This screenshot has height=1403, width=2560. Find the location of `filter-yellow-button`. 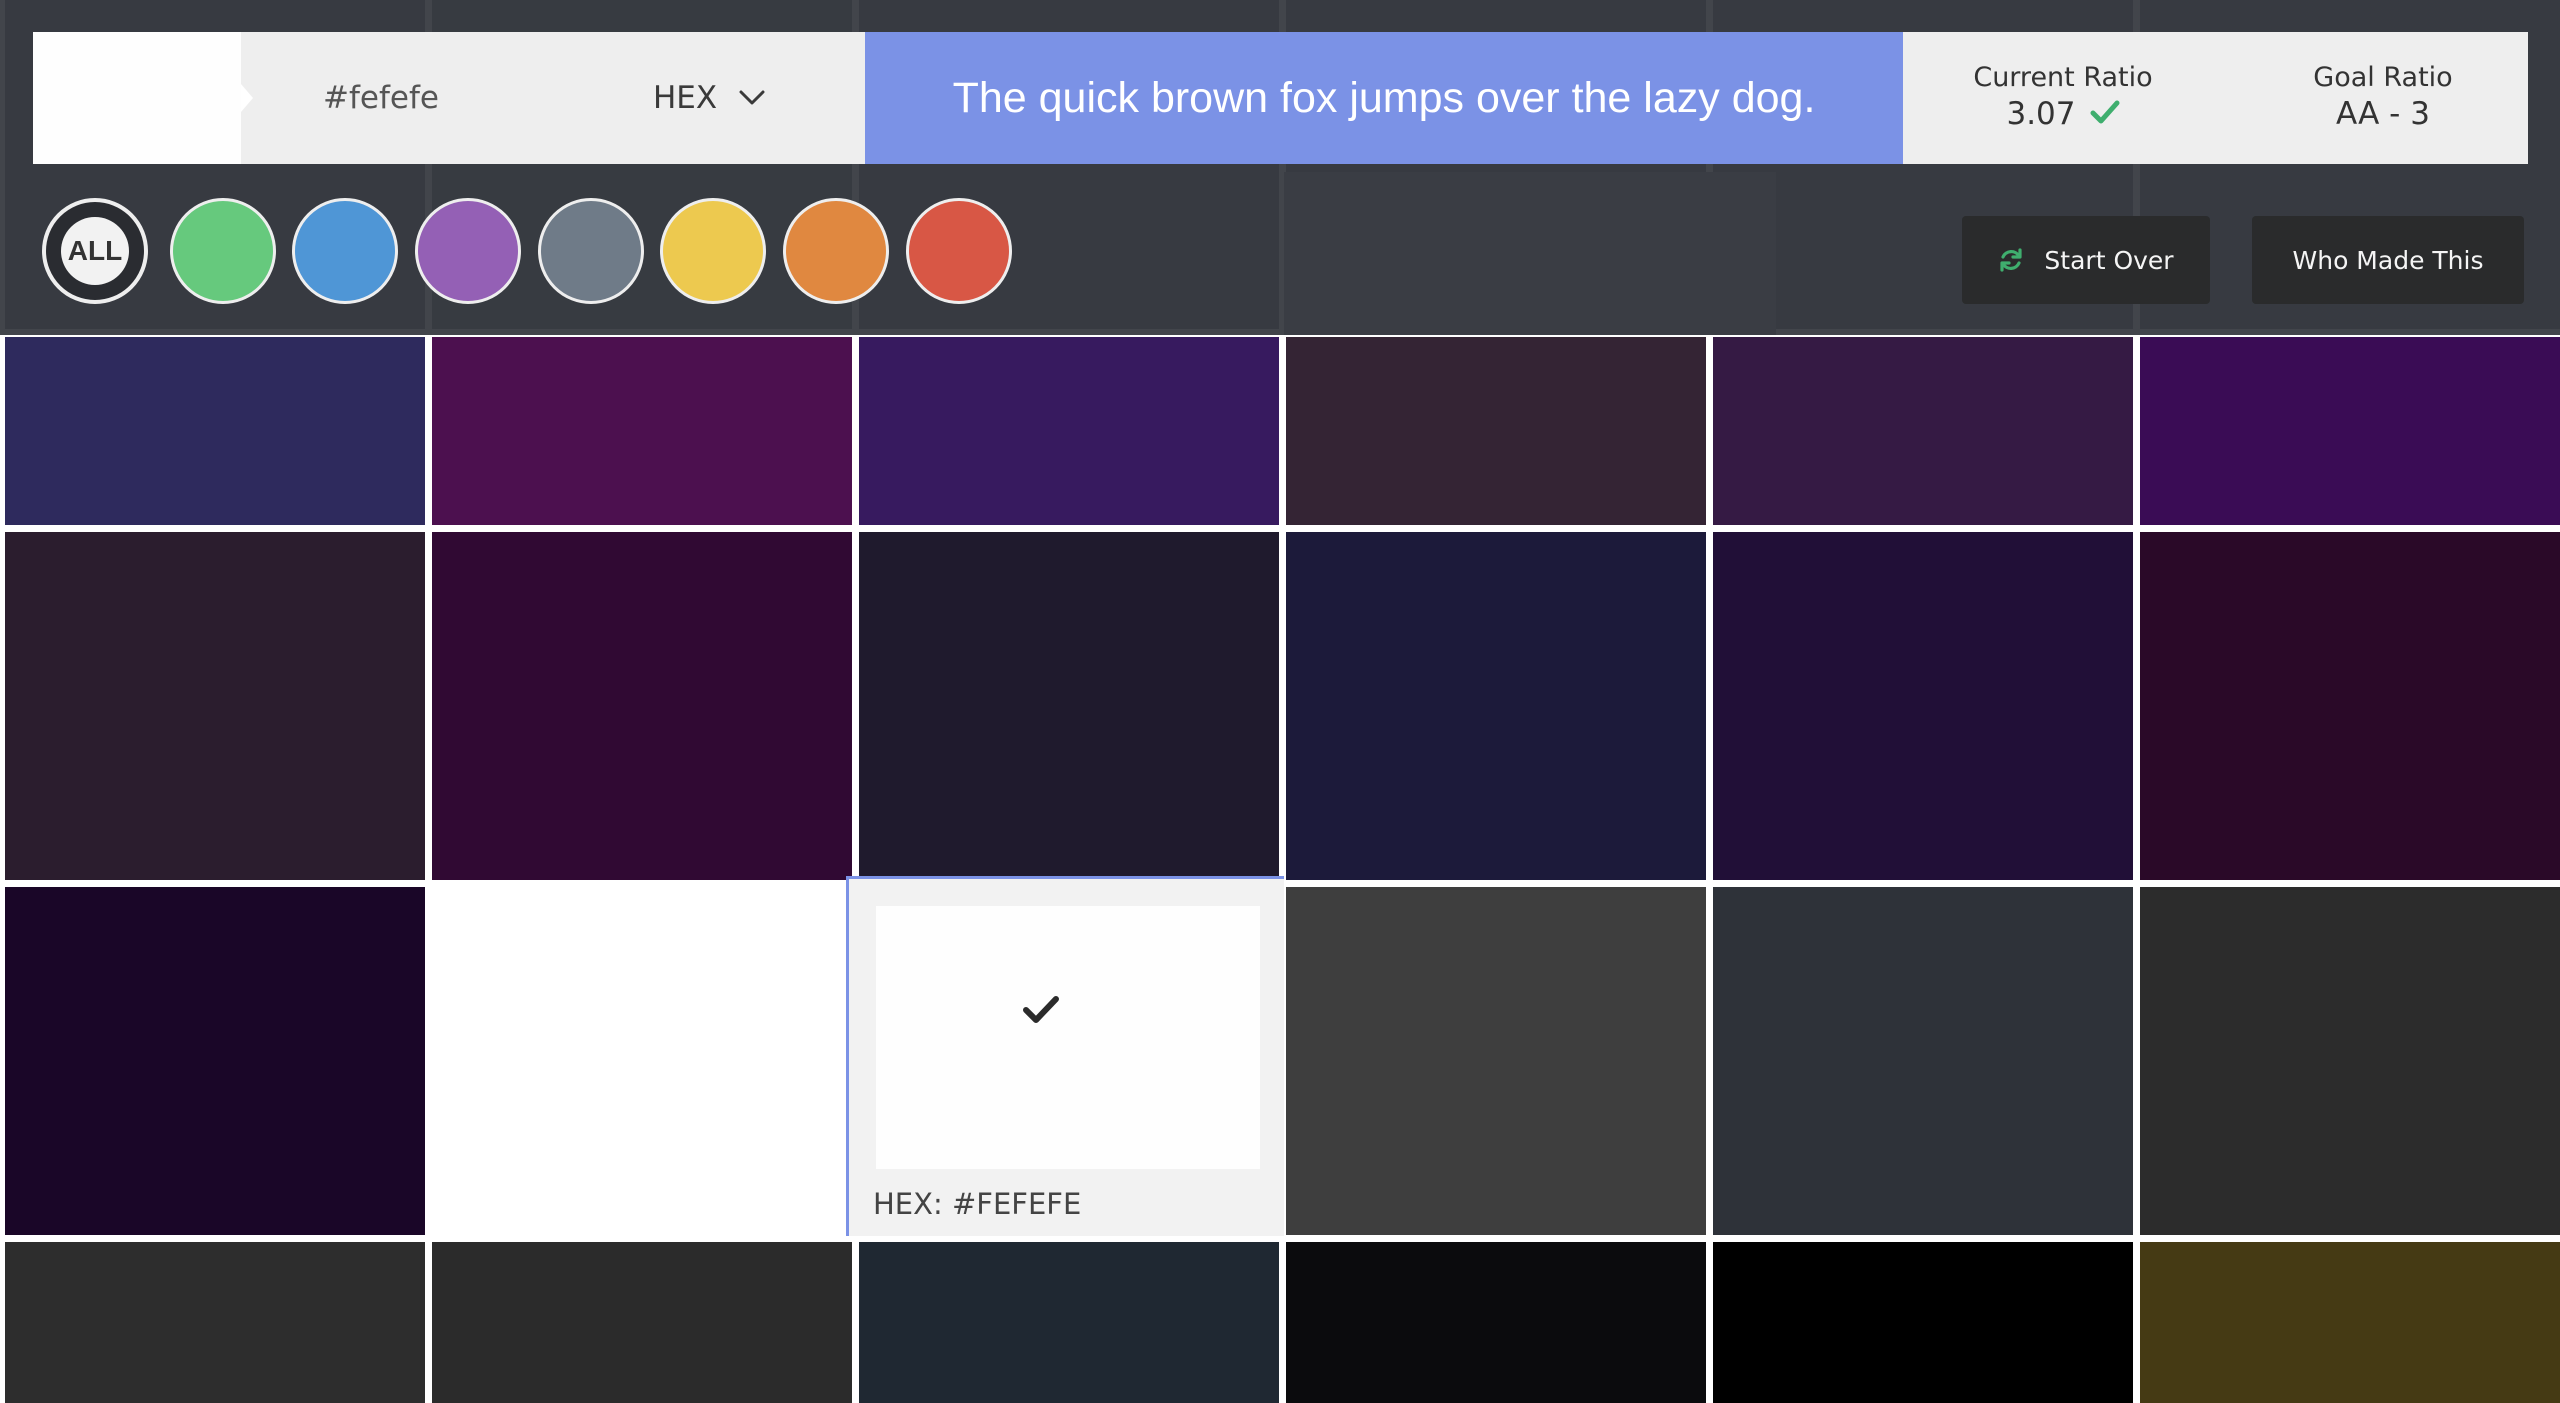

filter-yellow-button is located at coordinates (713, 251).